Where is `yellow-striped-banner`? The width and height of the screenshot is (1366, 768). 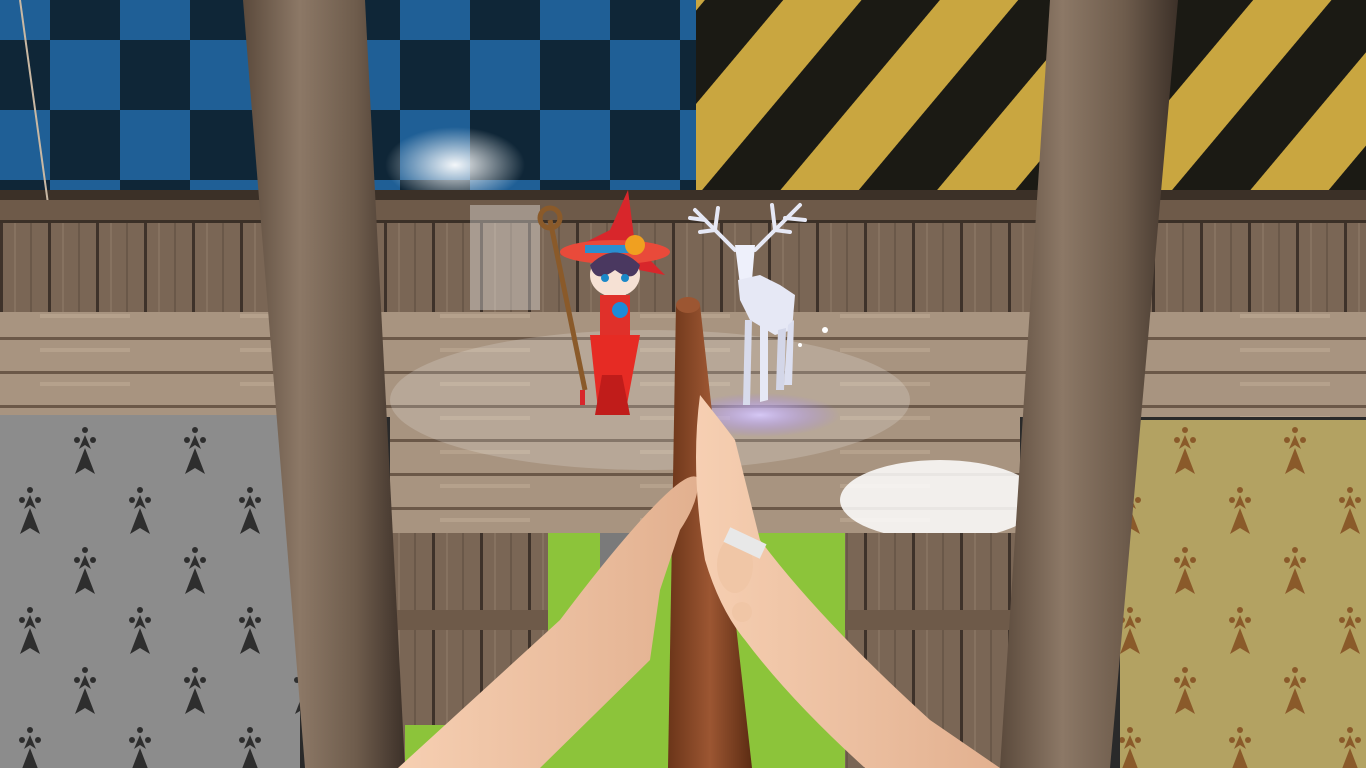
yellow-striped-banner is located at coordinates (1031, 100).